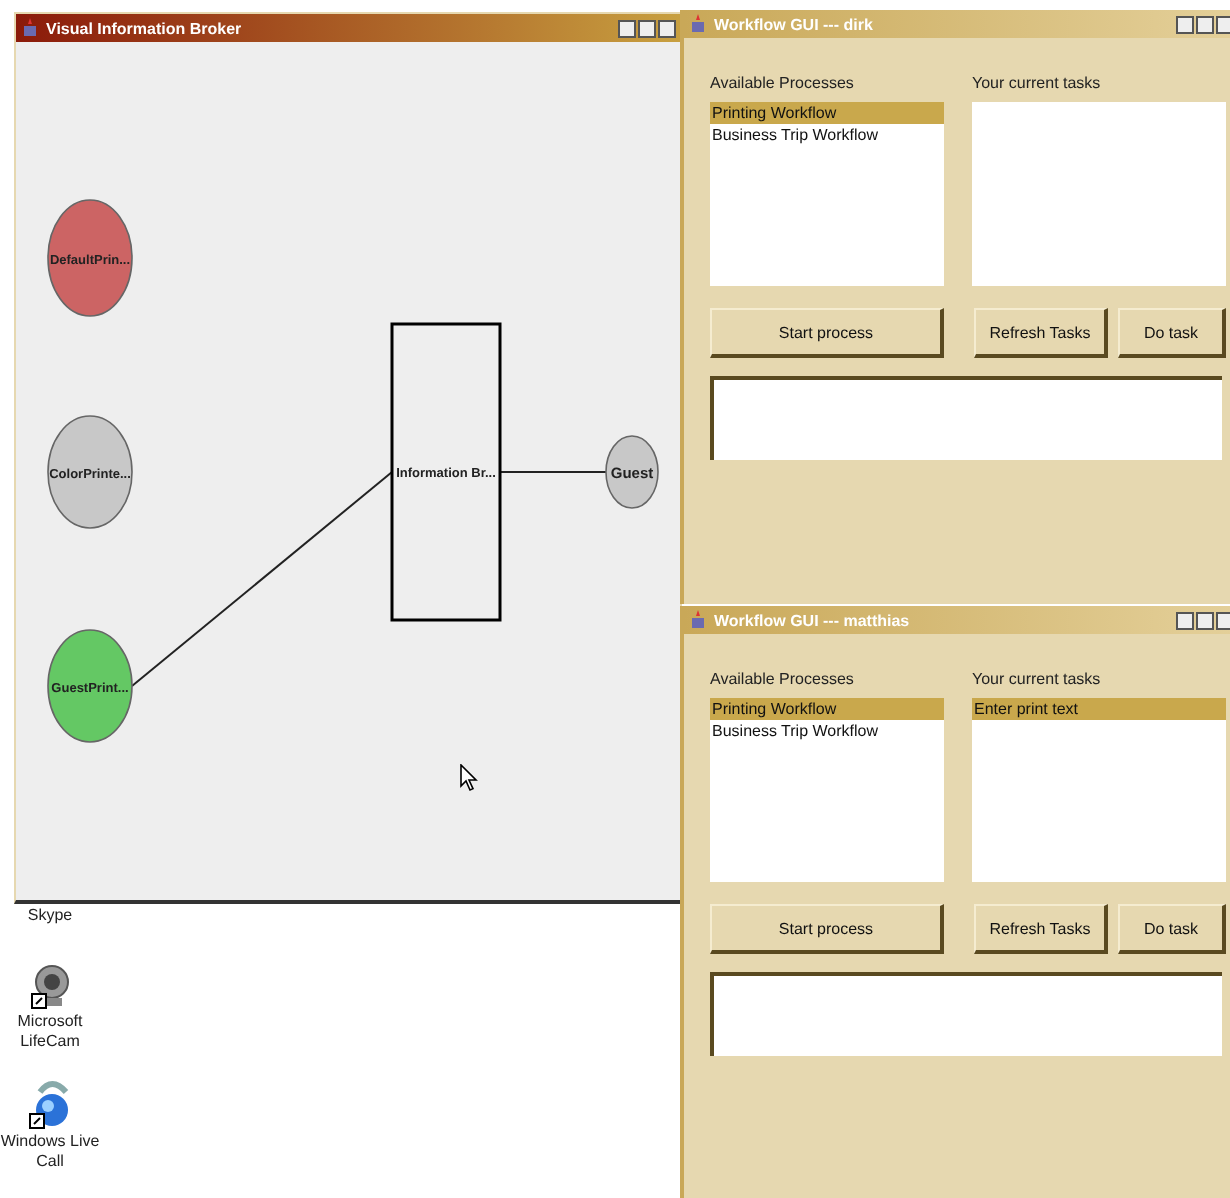 This screenshot has height=1198, width=1230. Describe the element at coordinates (145, 28) in the screenshot. I see `window-title: Visual Information Broker` at that location.